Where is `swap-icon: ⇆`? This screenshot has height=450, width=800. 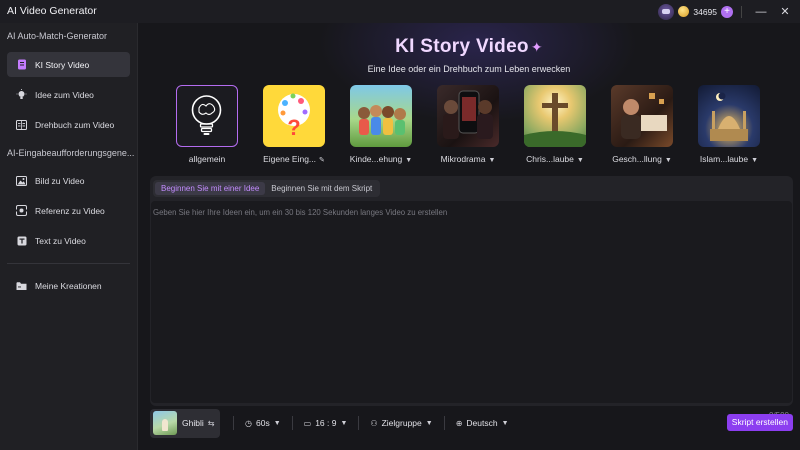 swap-icon: ⇆ is located at coordinates (211, 423).